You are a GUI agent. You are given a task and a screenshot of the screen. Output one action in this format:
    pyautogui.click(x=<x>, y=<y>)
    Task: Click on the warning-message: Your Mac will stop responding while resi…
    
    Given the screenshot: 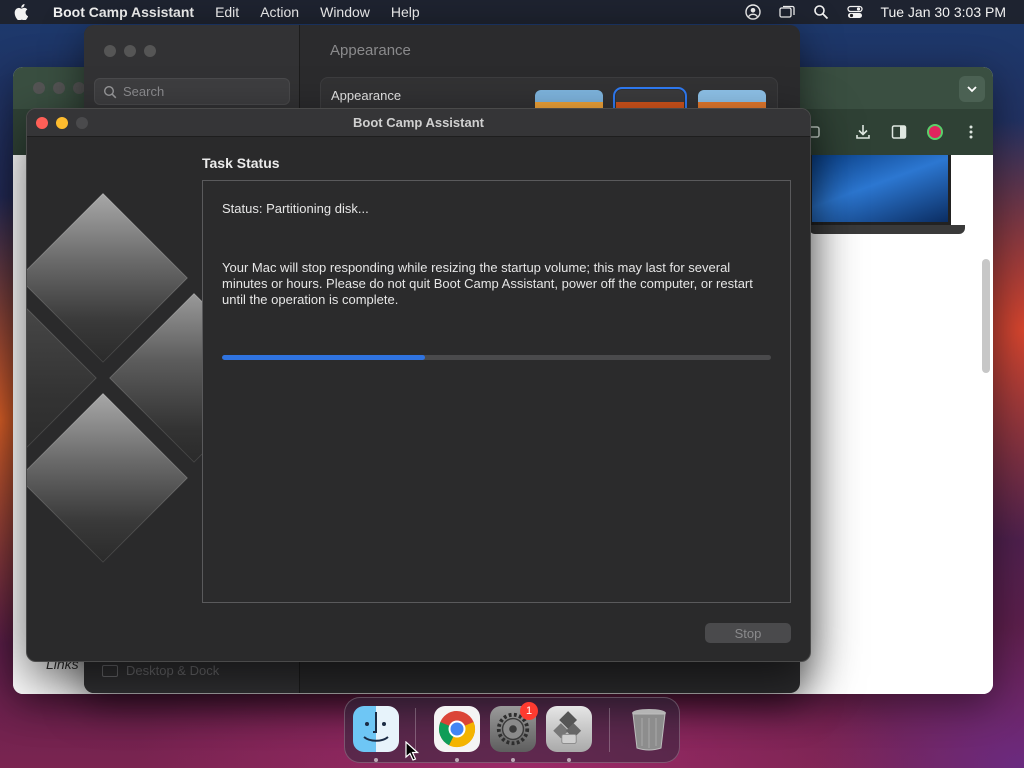 What is the action you would take?
    pyautogui.click(x=487, y=283)
    